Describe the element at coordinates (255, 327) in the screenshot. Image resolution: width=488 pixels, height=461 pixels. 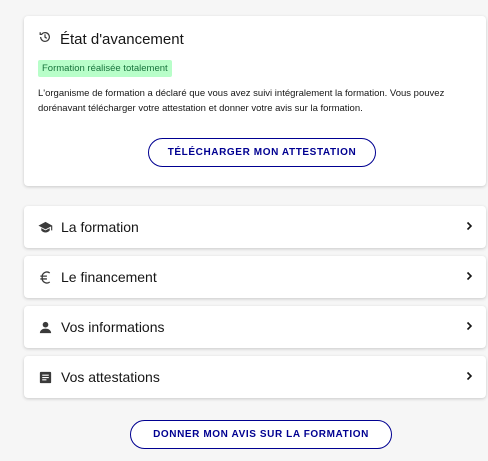
I see `accordion-vos-informations: Vos informations` at that location.